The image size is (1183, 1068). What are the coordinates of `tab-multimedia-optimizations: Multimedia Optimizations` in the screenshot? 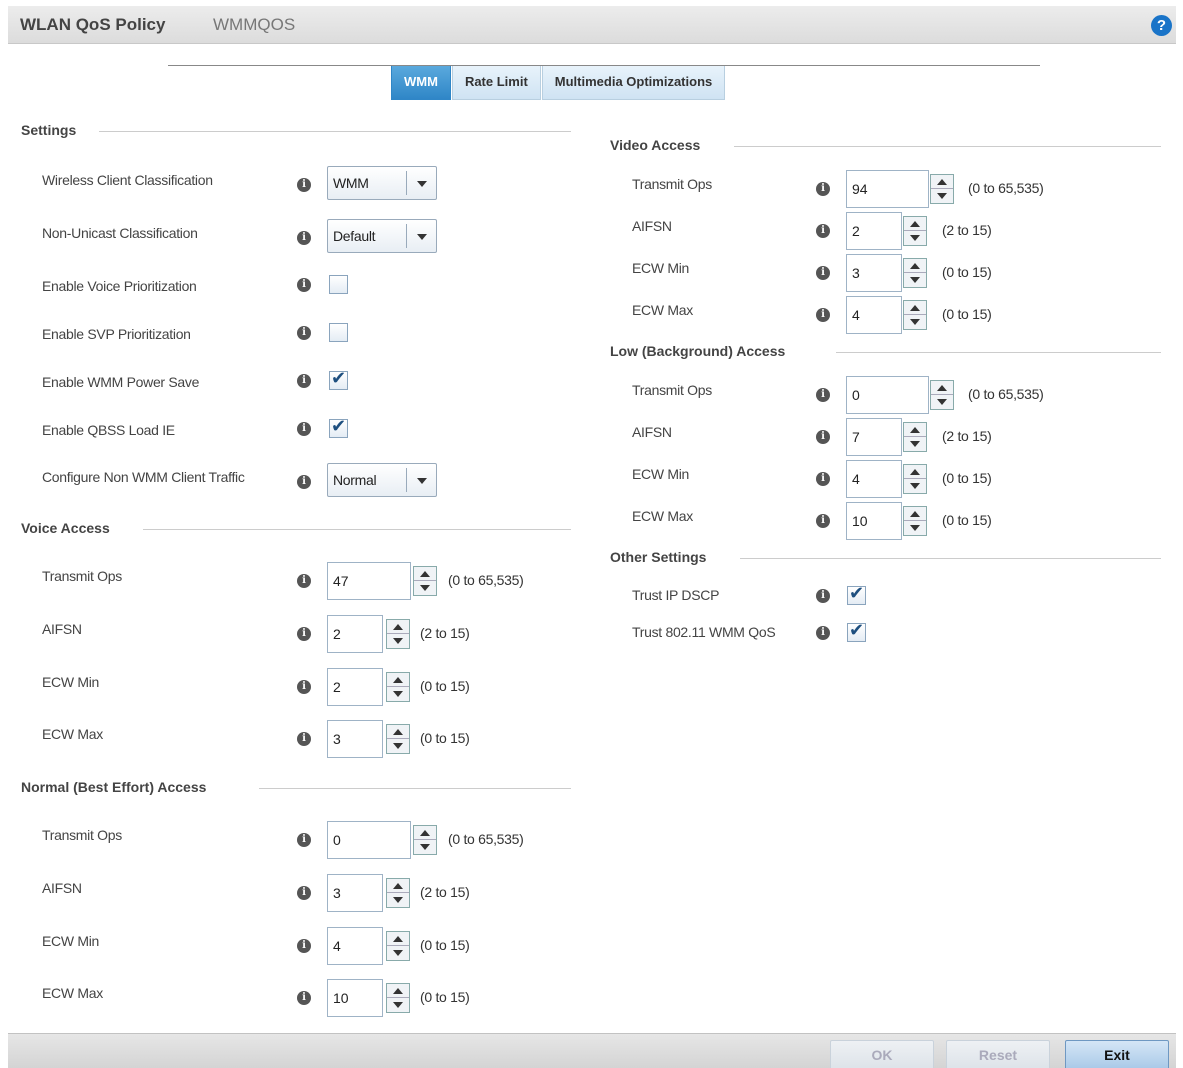 It's located at (633, 83).